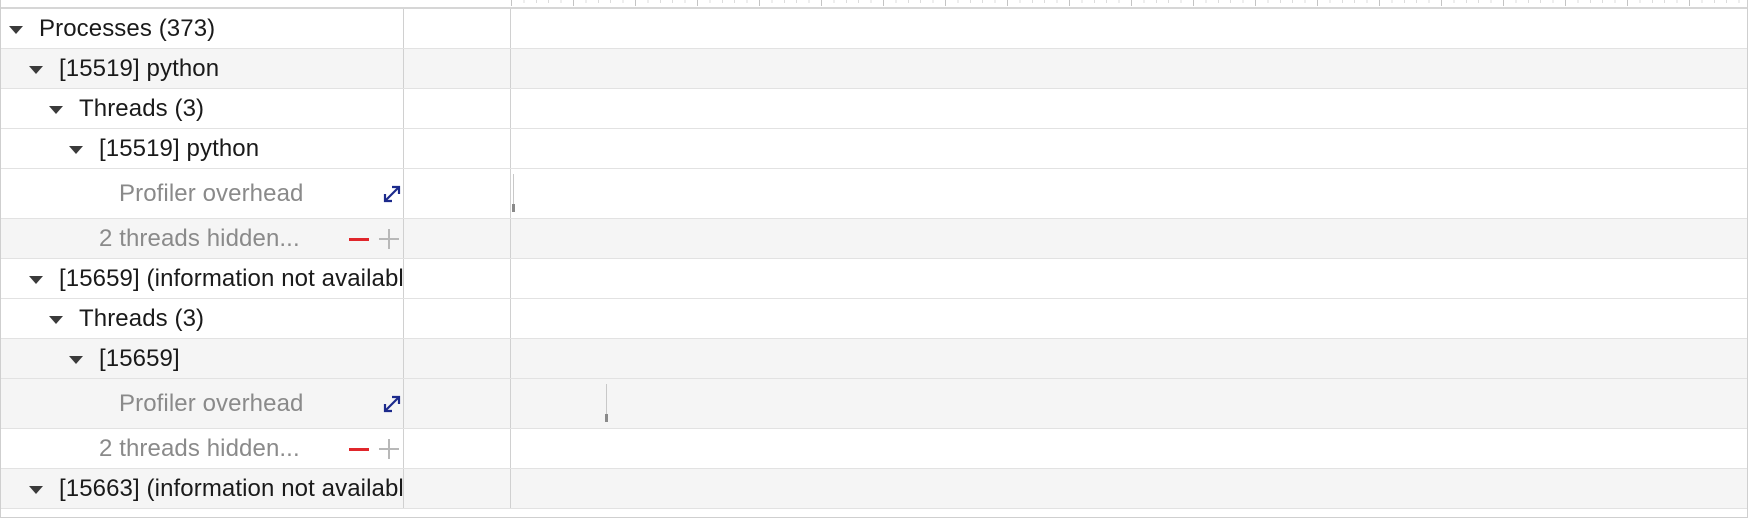  I want to click on timeline-header, so click(874, 4).